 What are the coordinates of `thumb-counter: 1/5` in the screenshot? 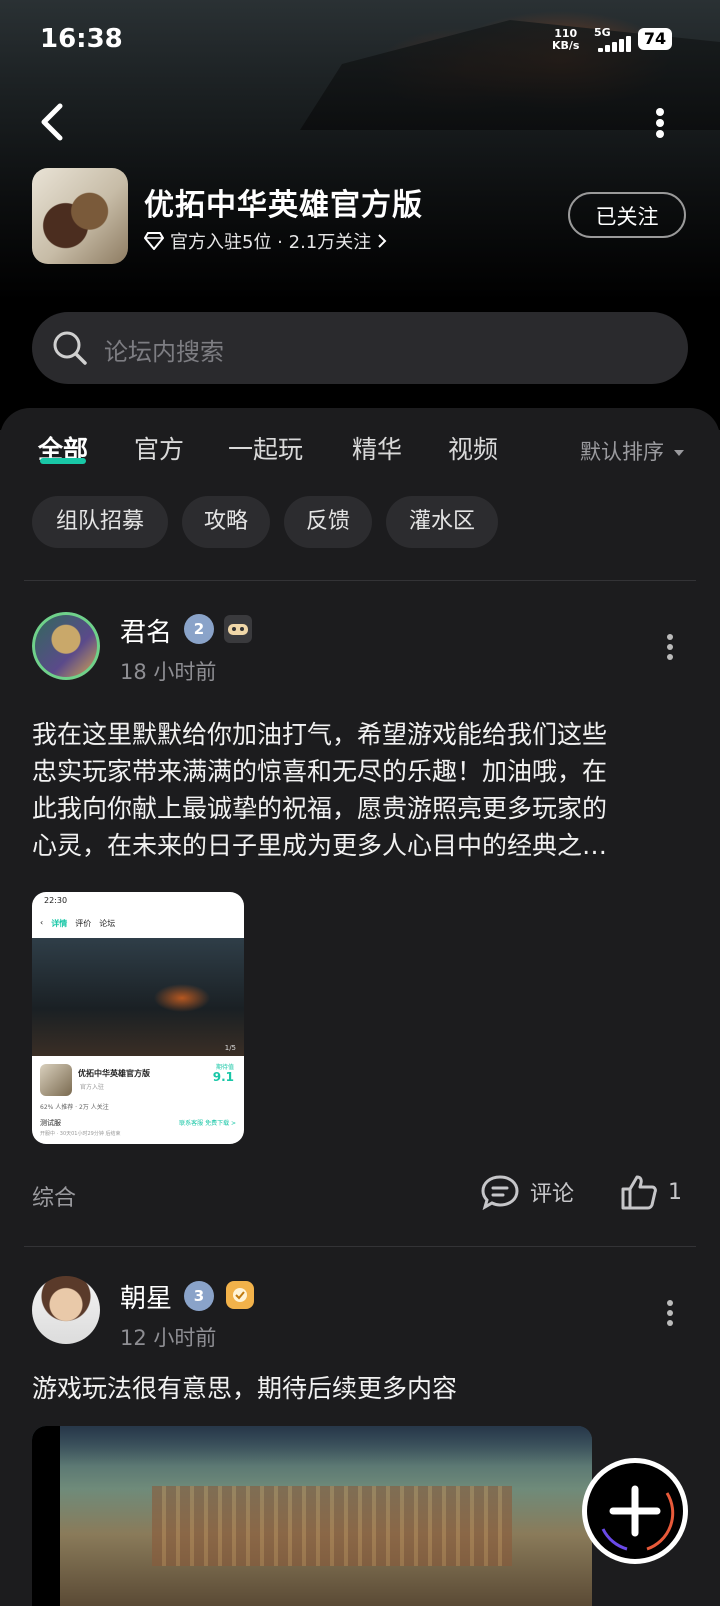 It's located at (230, 1048).